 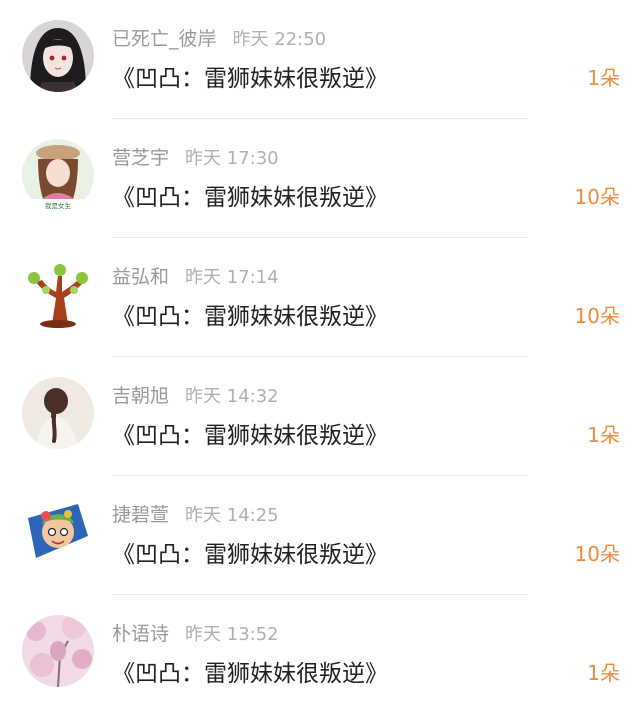 What do you see at coordinates (141, 277) in the screenshot?
I see `user-name-text: 益弘和` at bounding box center [141, 277].